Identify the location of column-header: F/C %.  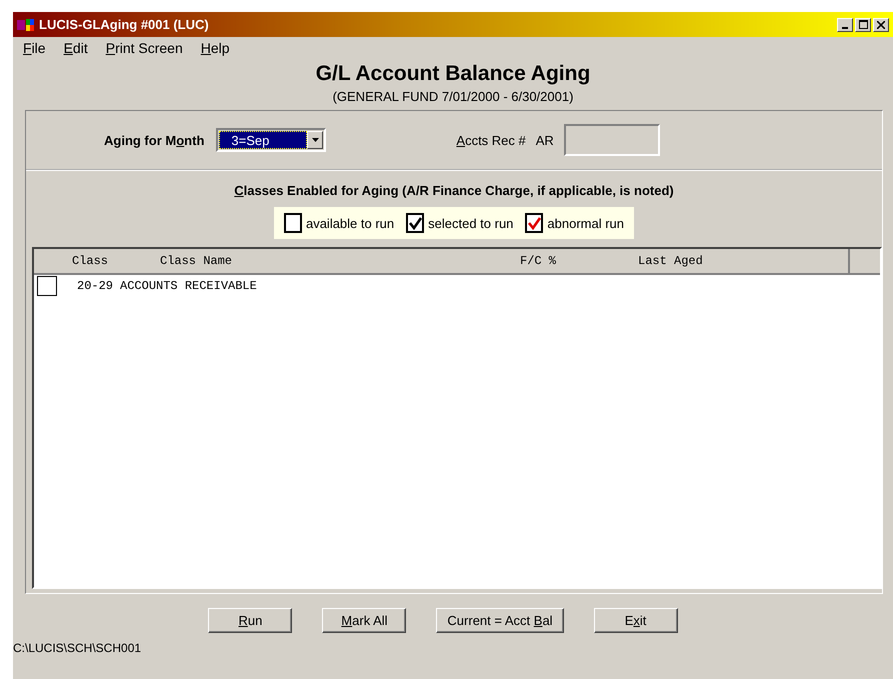
(539, 261).